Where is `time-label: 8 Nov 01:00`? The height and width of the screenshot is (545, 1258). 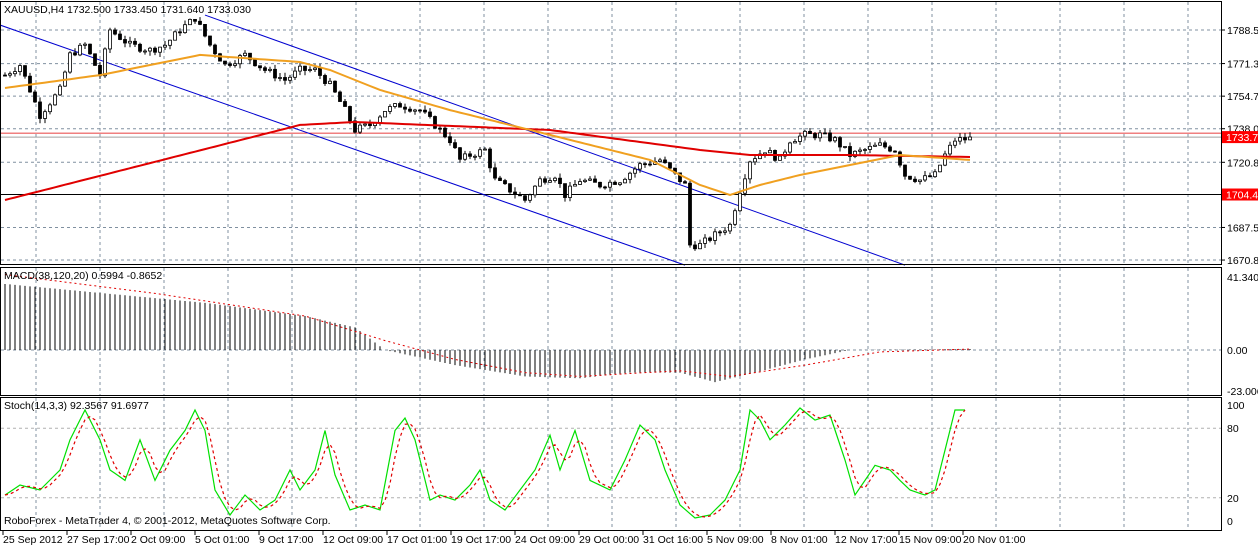
time-label: 8 Nov 01:00 is located at coordinates (799, 539).